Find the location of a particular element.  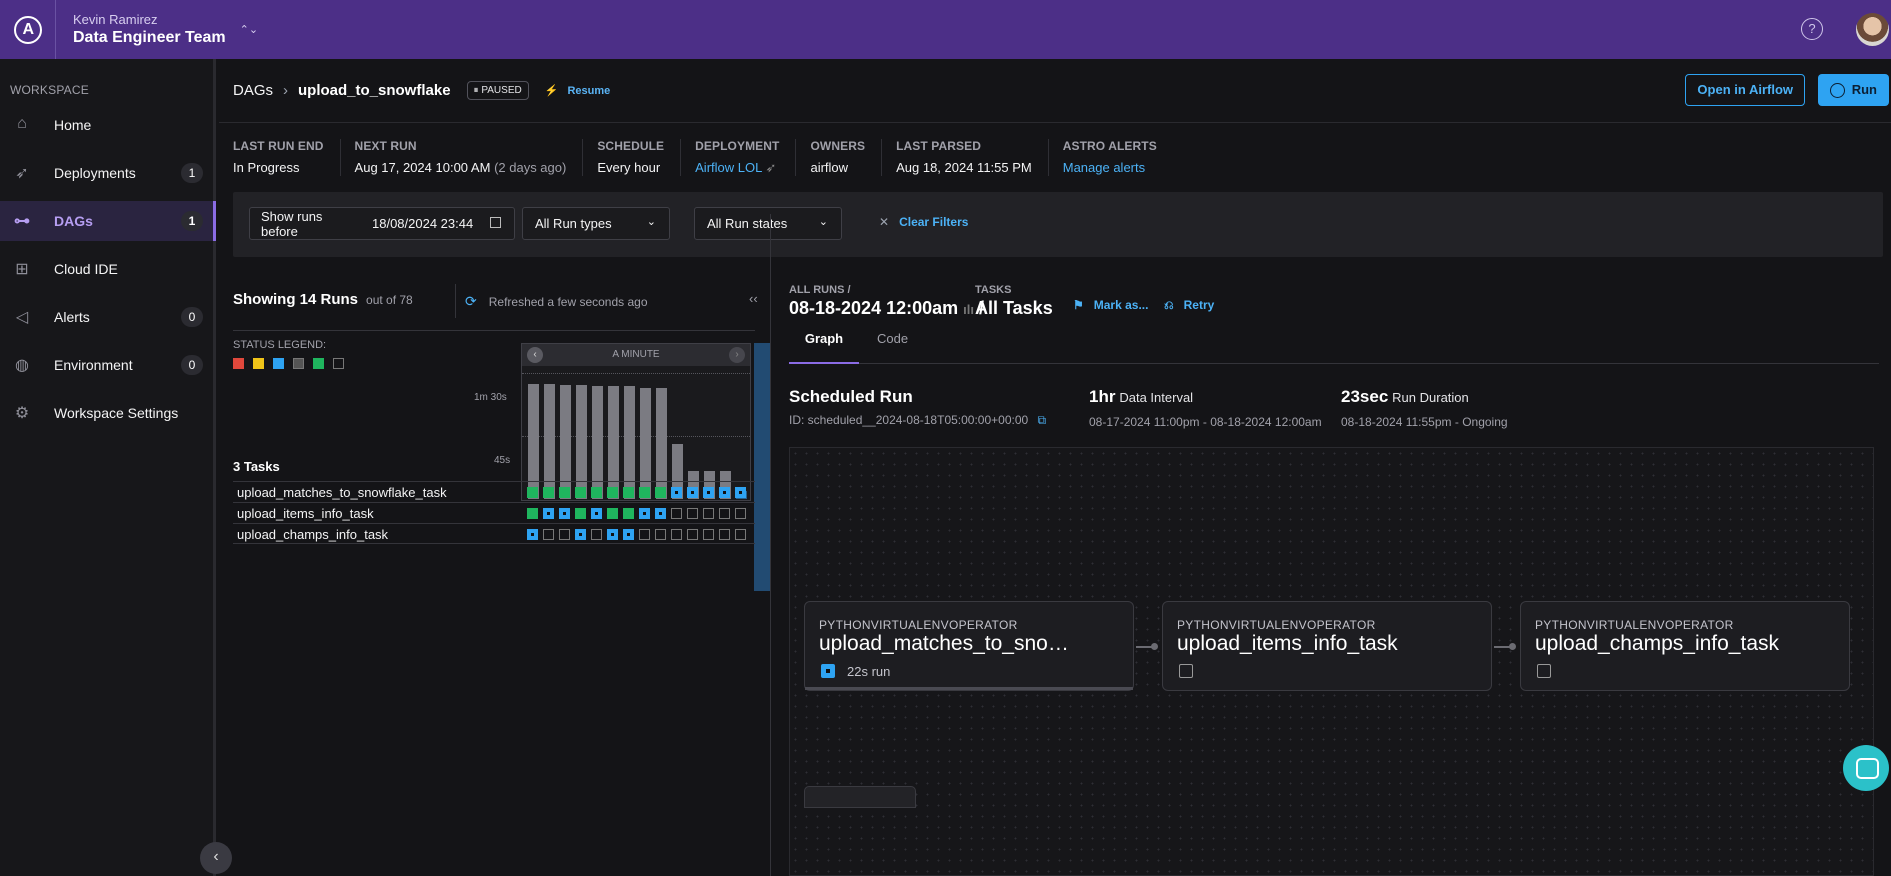

selected-run-column is located at coordinates (762, 467).